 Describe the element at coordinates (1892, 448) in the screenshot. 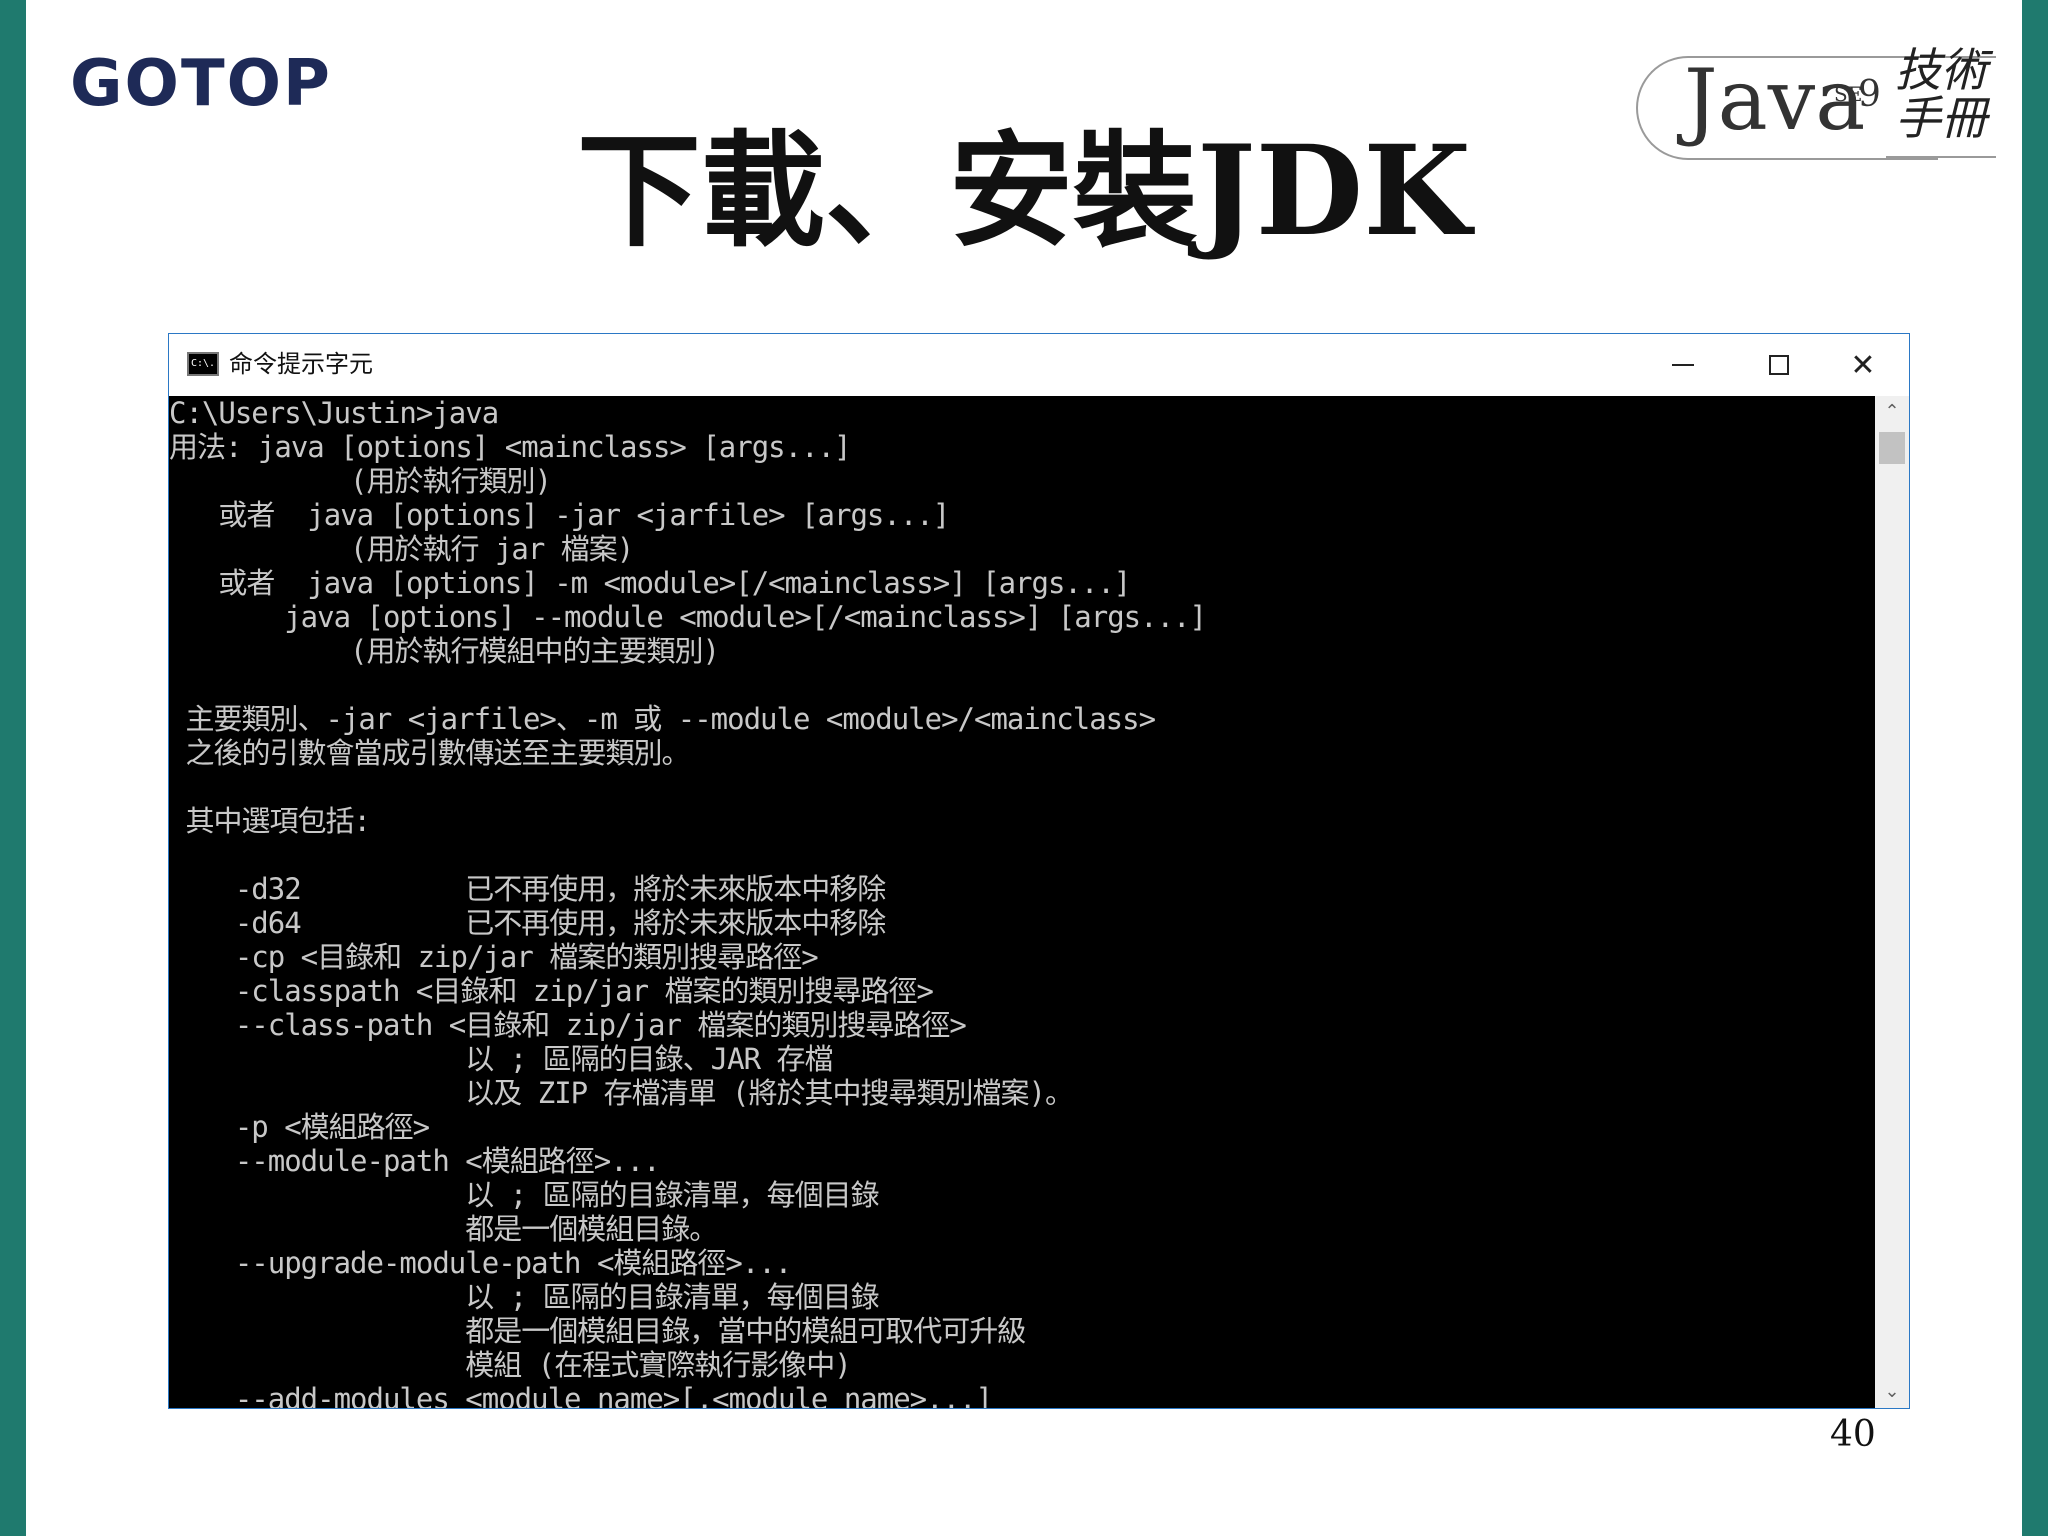

I see `scroll-thumb` at that location.